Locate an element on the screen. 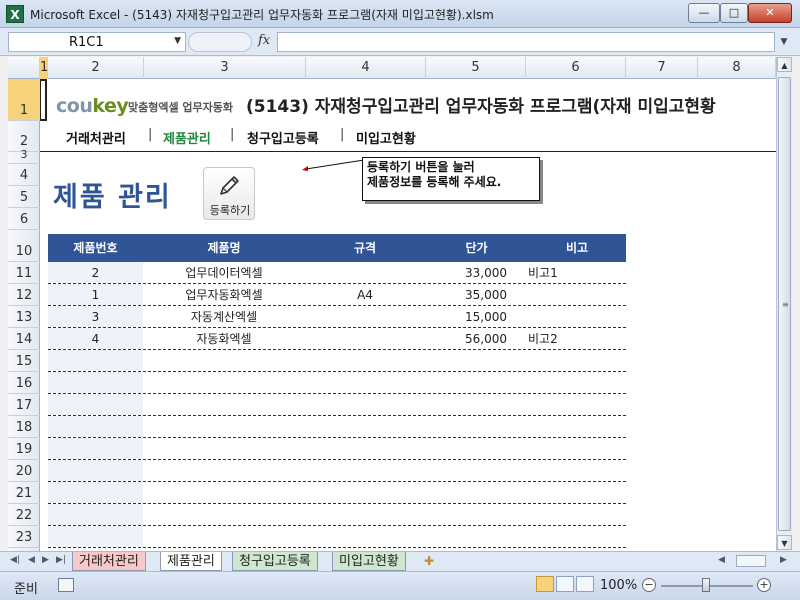 The height and width of the screenshot is (600, 800). zoom-slider-thumb is located at coordinates (706, 585).